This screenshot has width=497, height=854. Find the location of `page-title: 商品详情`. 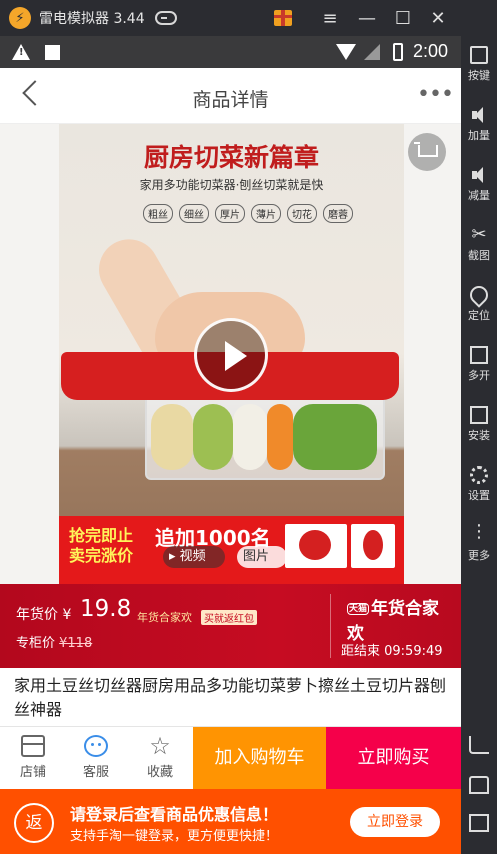

page-title: 商品详情 is located at coordinates (230, 100).